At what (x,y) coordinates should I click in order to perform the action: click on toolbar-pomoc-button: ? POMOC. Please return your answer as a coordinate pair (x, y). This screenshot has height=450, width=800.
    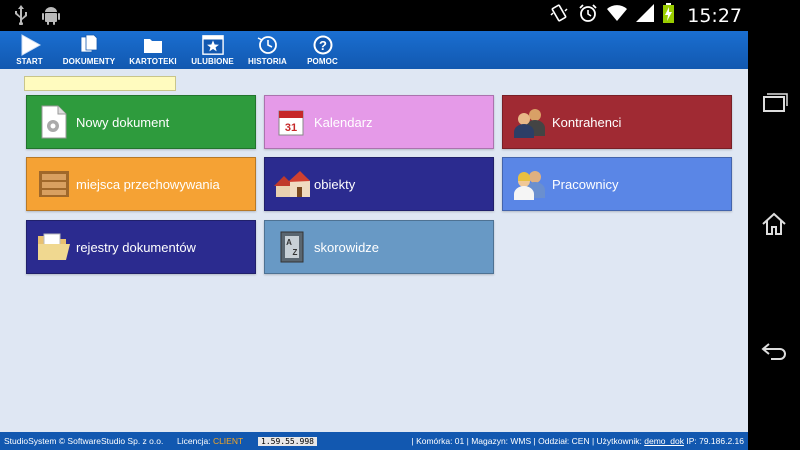
    Looking at the image, I should click on (322, 50).